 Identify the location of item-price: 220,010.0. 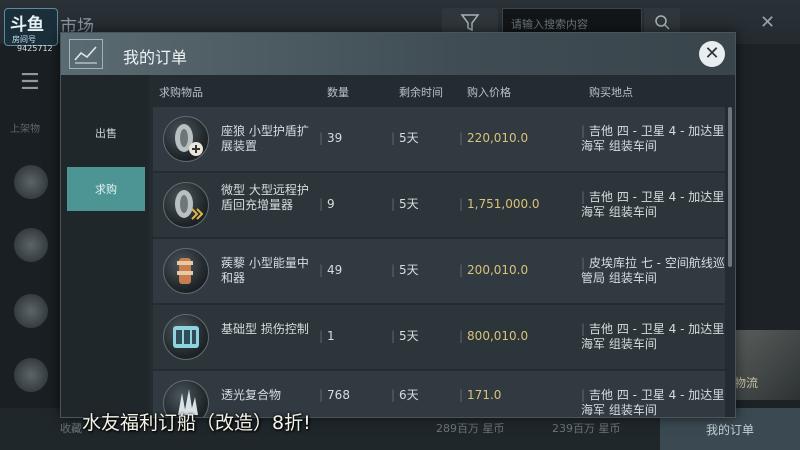
(493, 138).